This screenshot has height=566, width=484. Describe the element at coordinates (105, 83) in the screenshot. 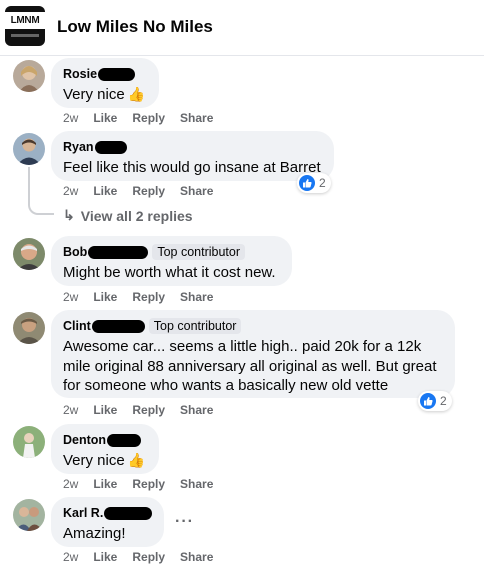

I see `comment-bubble: Rosie Very nice 👍` at that location.